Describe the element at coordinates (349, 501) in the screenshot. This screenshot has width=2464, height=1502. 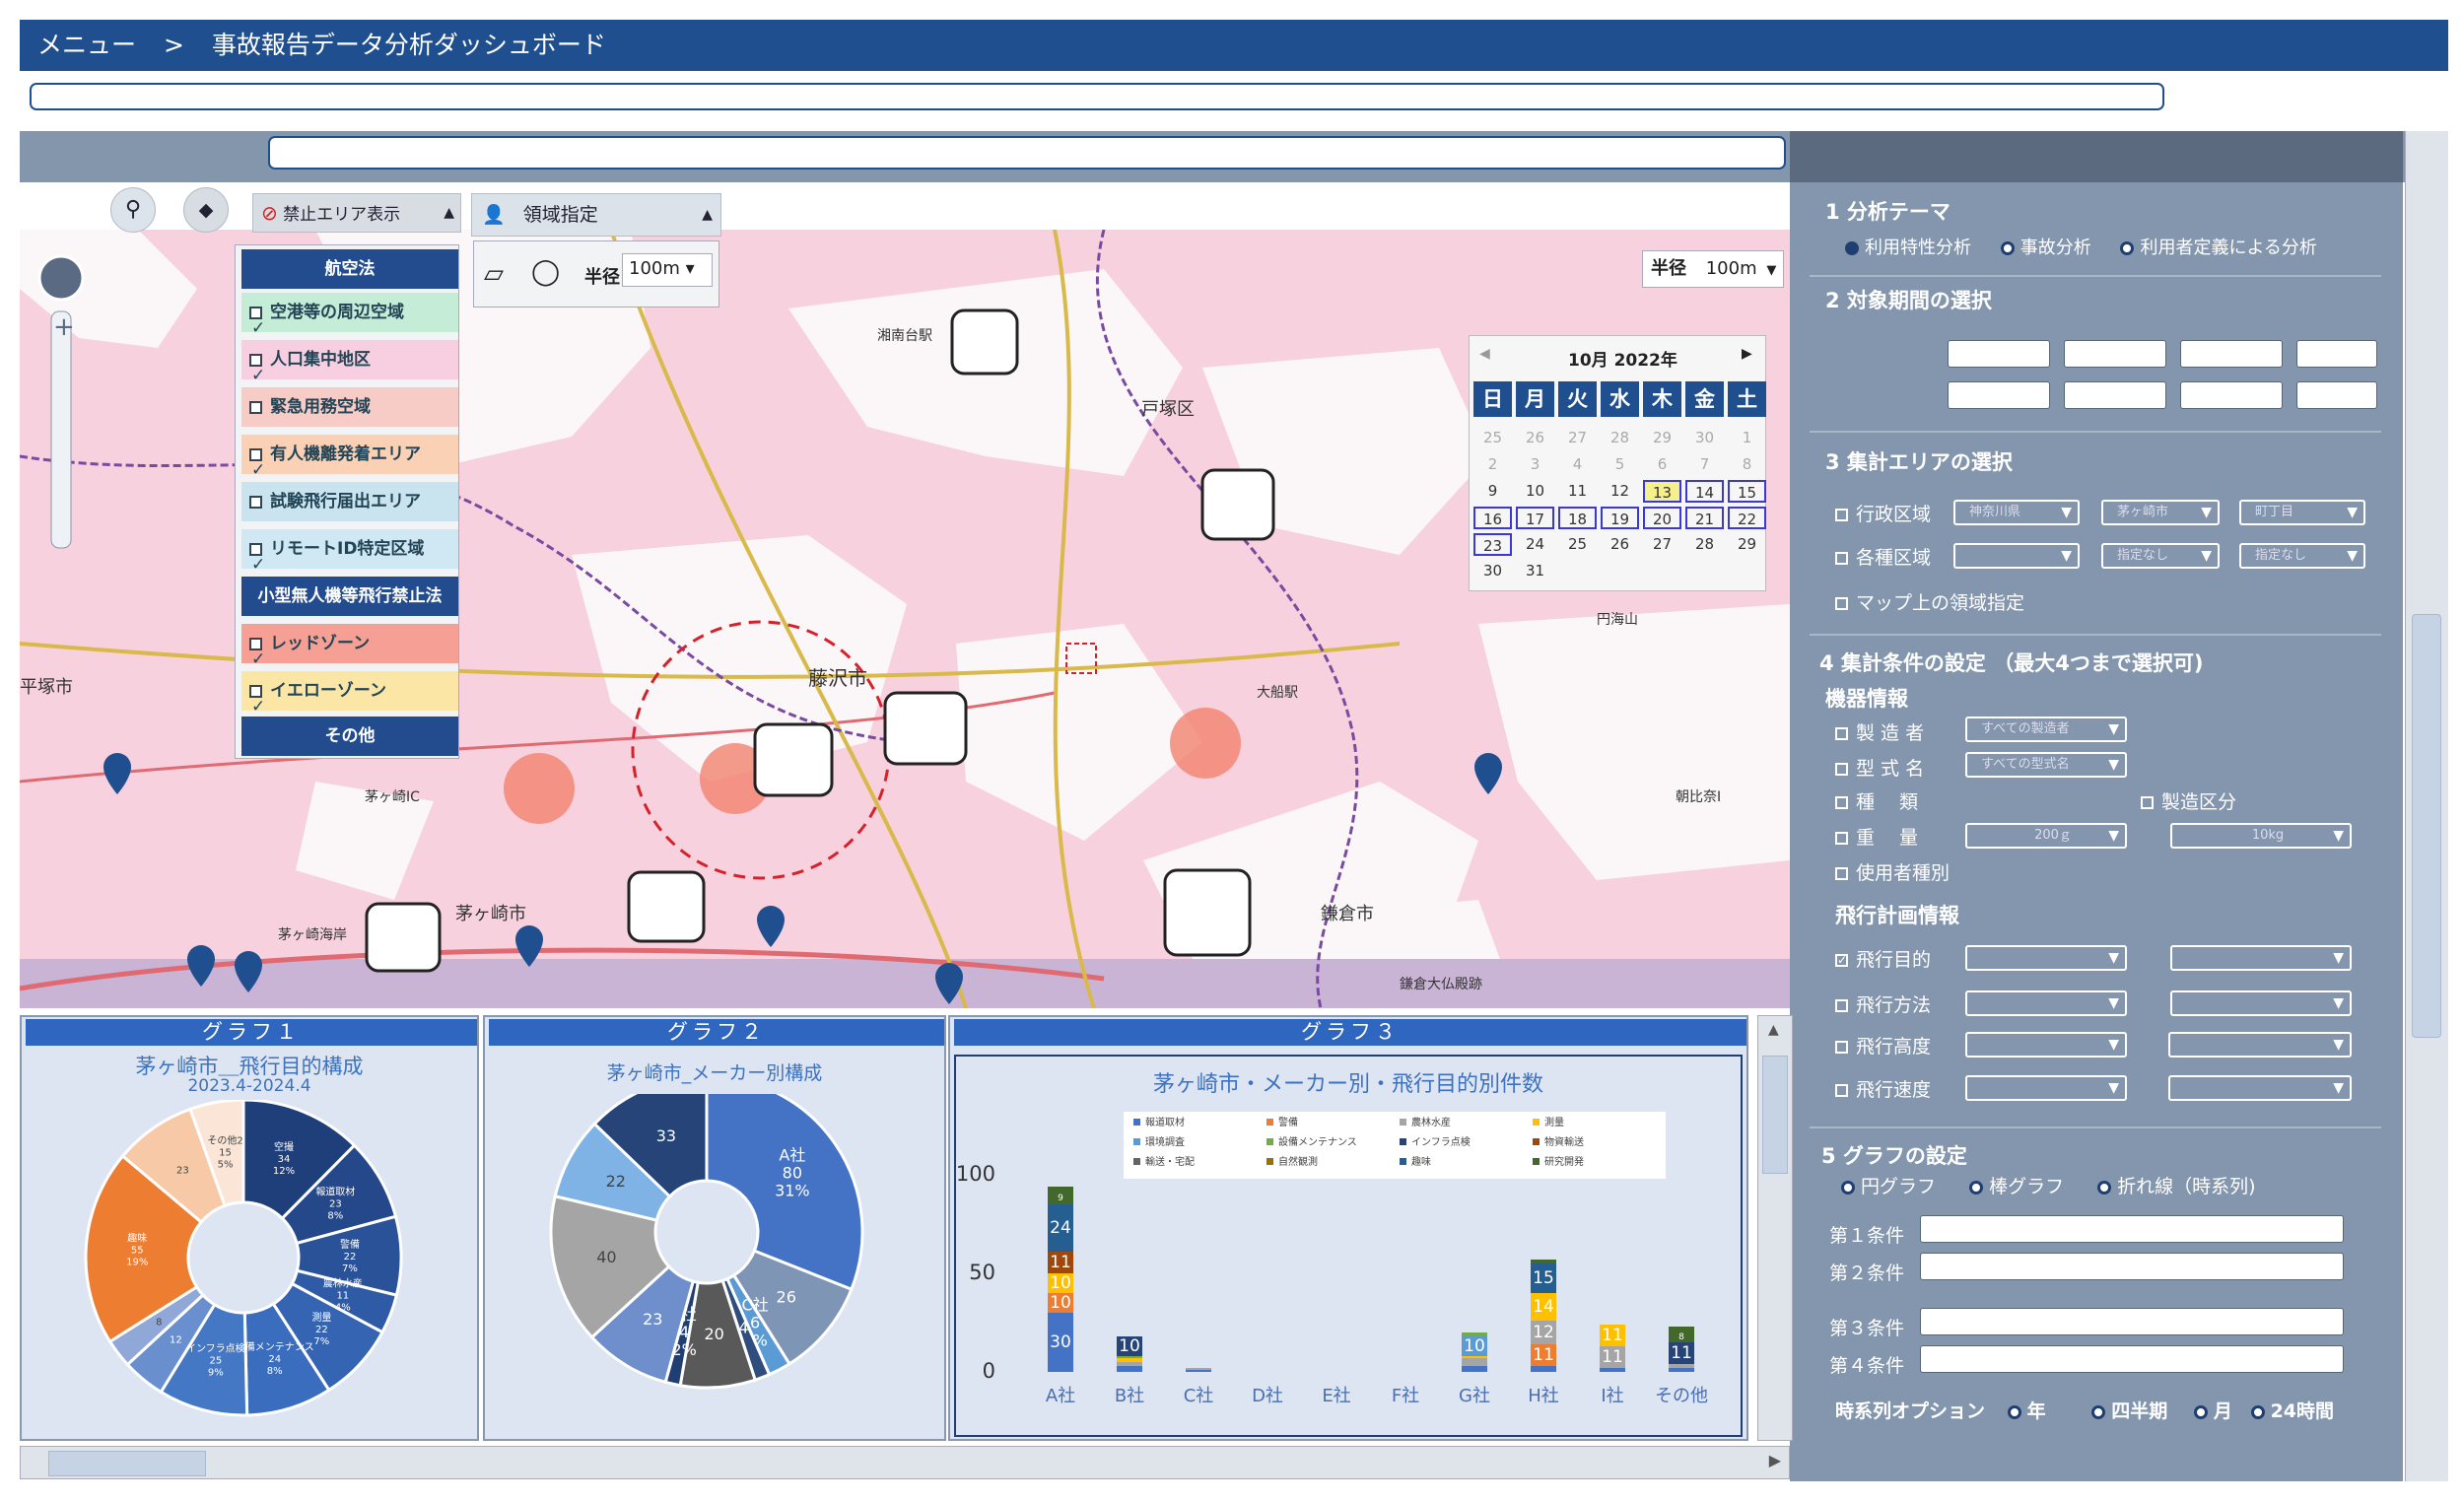
I see `legend-item: 試験飛行届出エリア` at that location.